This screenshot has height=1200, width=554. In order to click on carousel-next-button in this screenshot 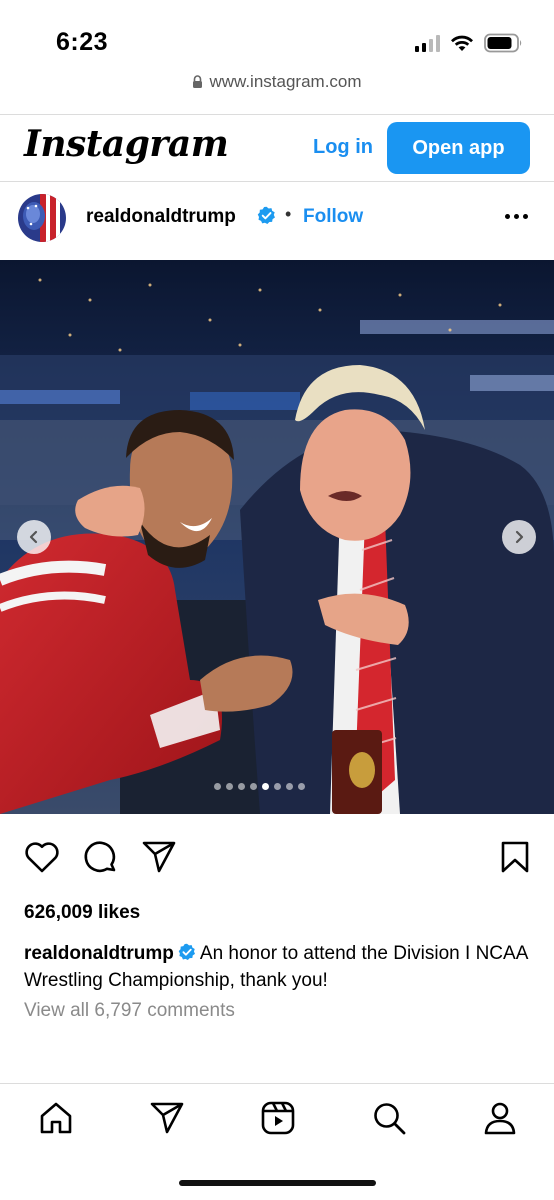, I will do `click(519, 537)`.